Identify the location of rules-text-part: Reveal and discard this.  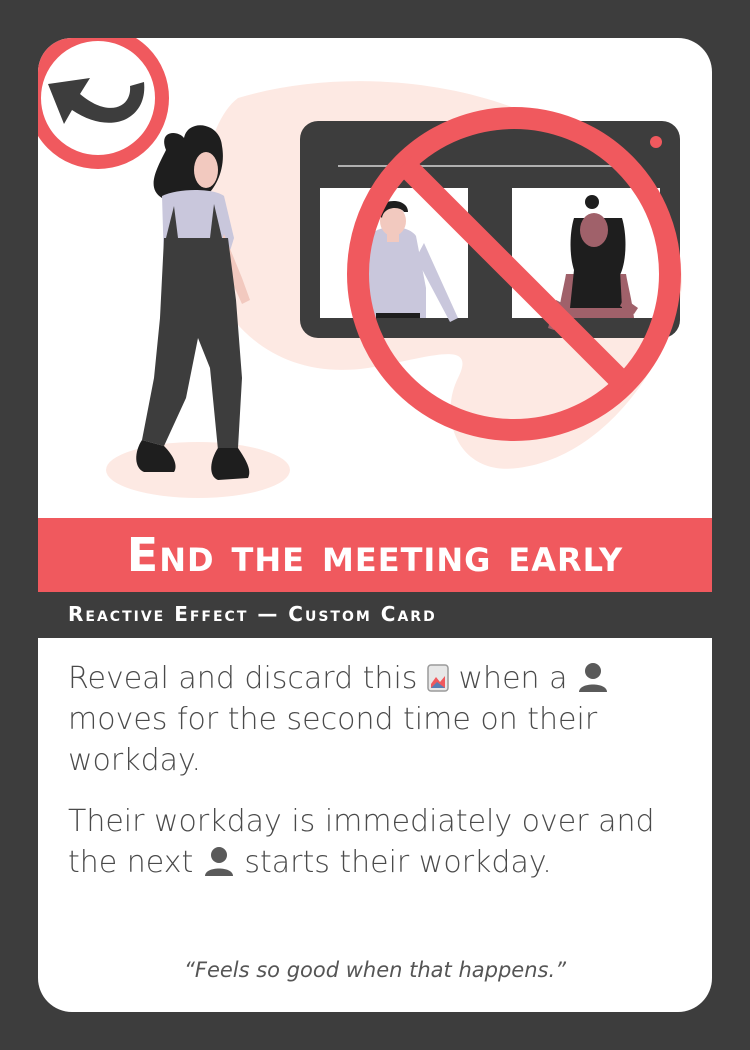
(243, 678).